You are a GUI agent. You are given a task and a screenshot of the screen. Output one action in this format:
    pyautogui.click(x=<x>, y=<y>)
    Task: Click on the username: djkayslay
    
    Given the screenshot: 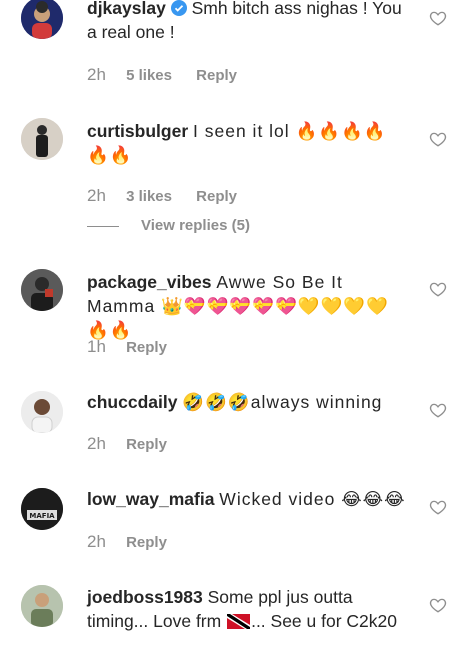 What is the action you would take?
    pyautogui.click(x=126, y=9)
    